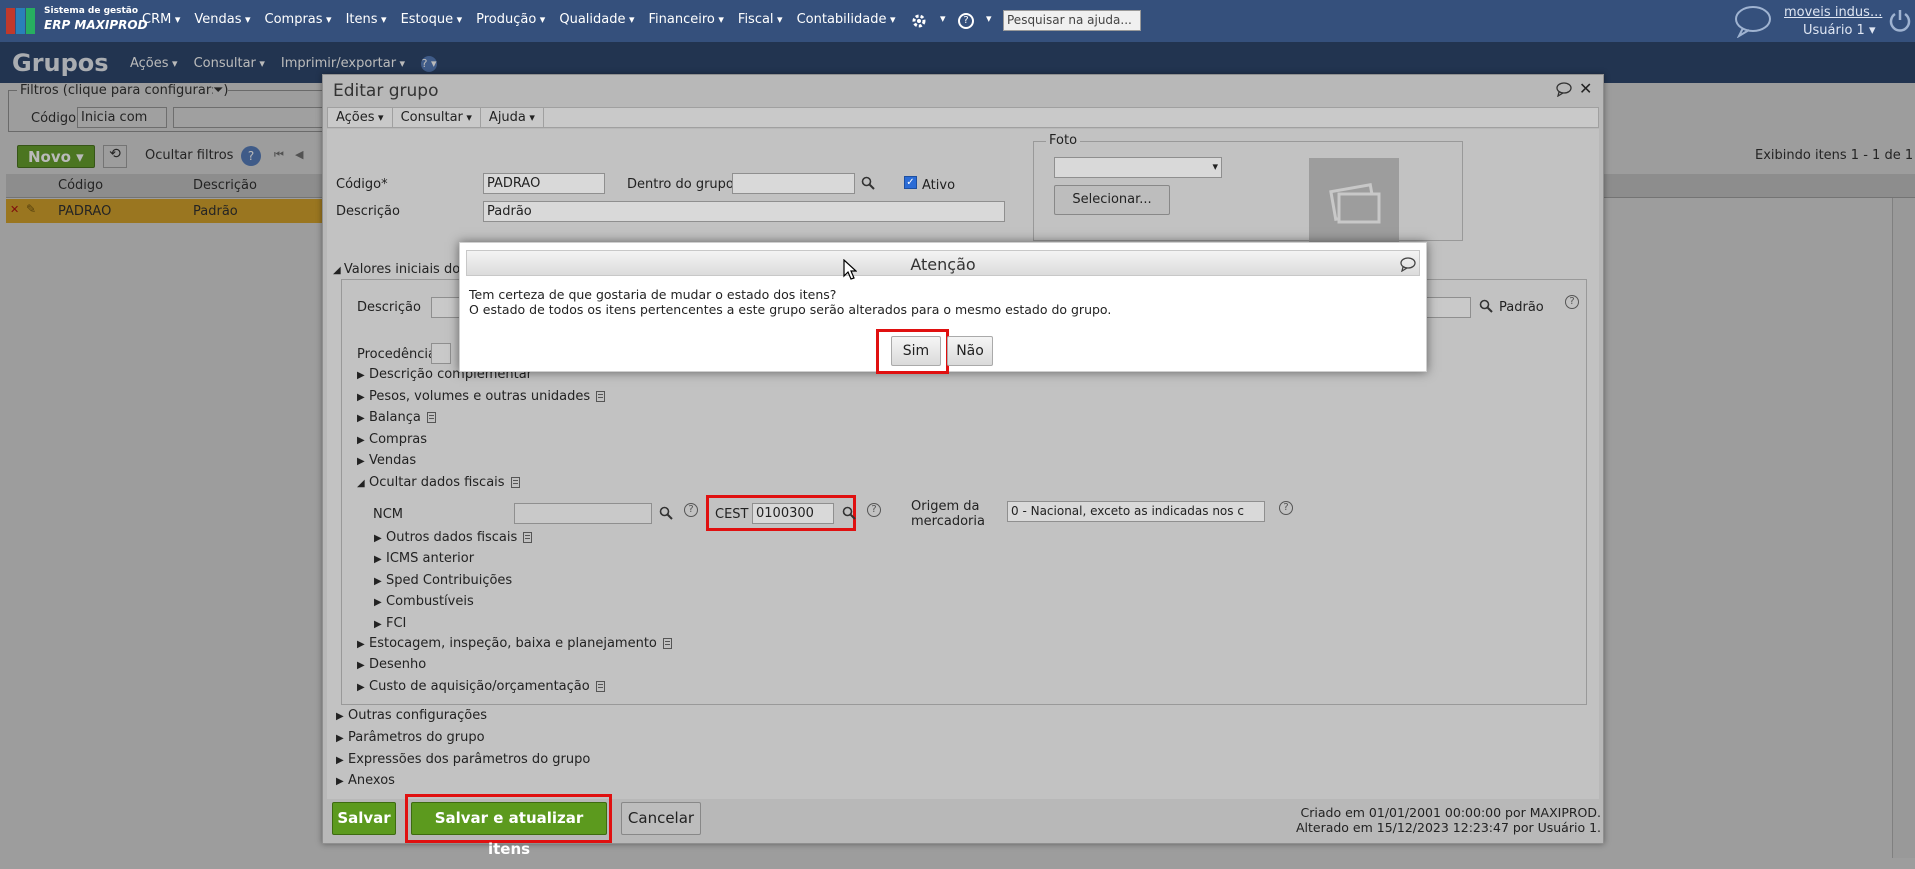  What do you see at coordinates (161, 19) in the screenshot?
I see `menu-crm: CRM` at bounding box center [161, 19].